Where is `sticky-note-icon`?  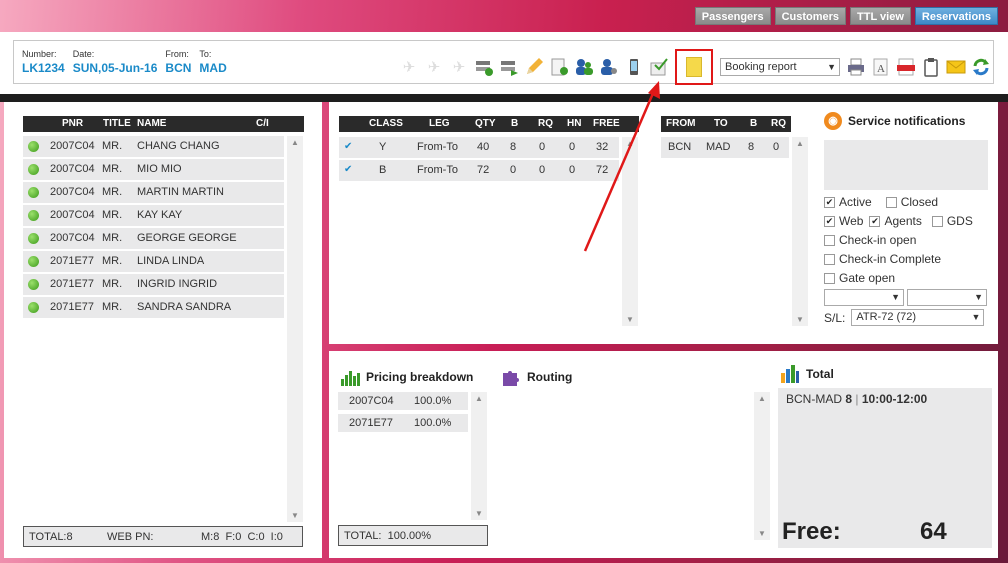 sticky-note-icon is located at coordinates (694, 67).